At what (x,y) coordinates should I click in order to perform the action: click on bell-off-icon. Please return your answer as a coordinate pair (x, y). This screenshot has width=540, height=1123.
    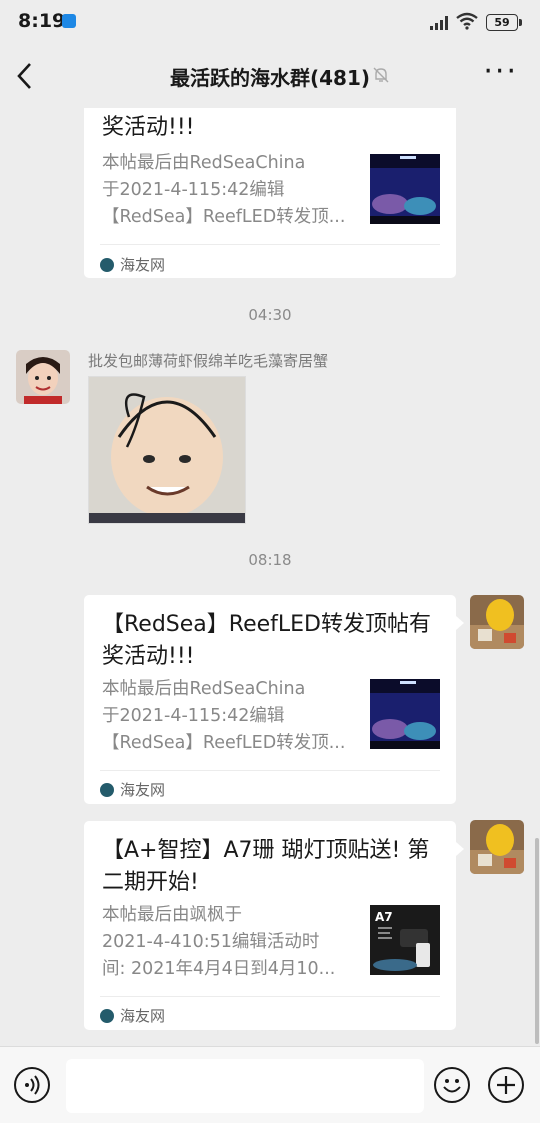
    Looking at the image, I should click on (381, 75).